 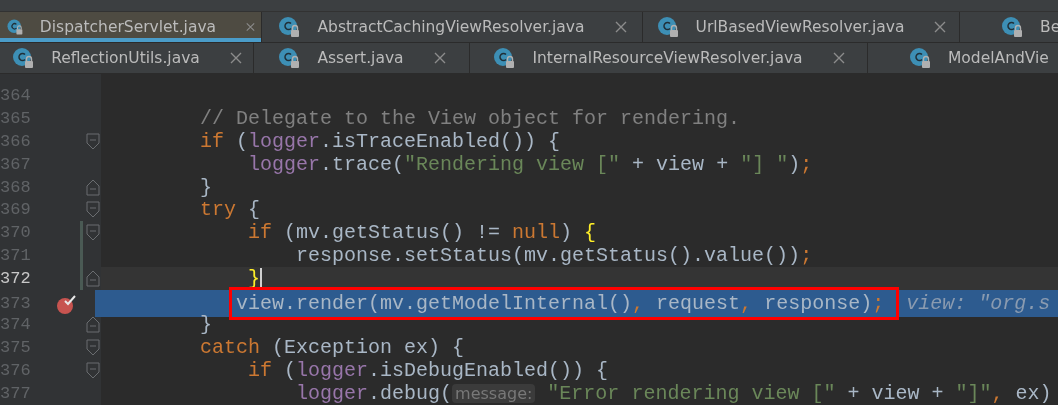 I want to click on line-number: 372, so click(x=15, y=279).